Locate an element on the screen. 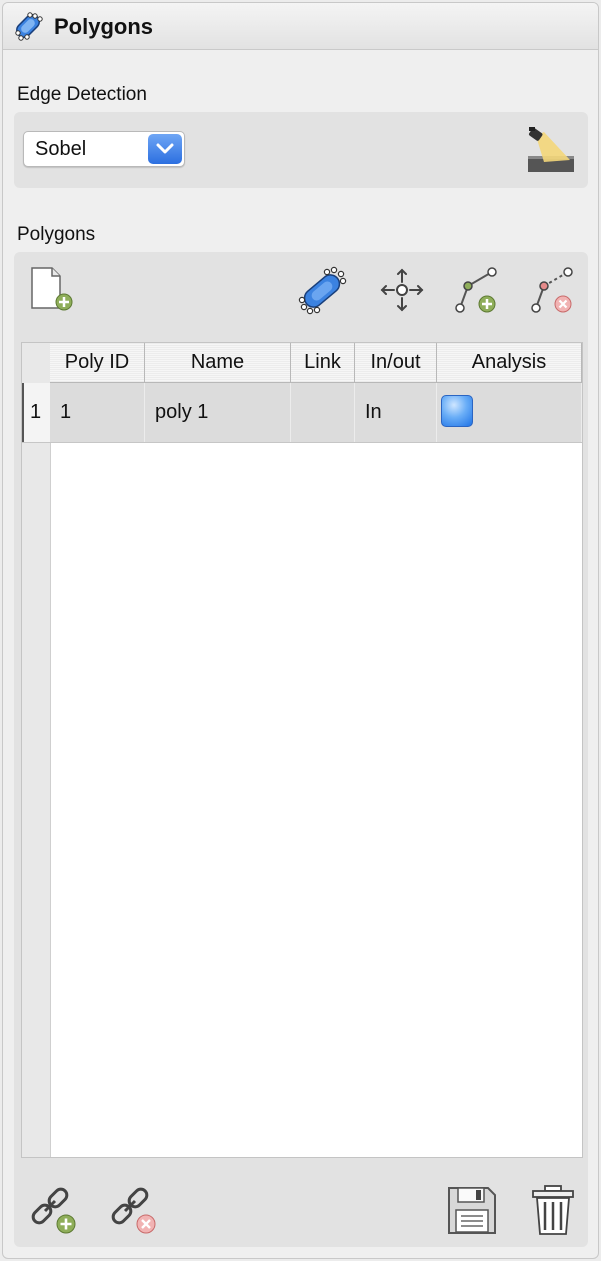 The image size is (601, 1261). add-vertex-icon is located at coordinates (476, 290).